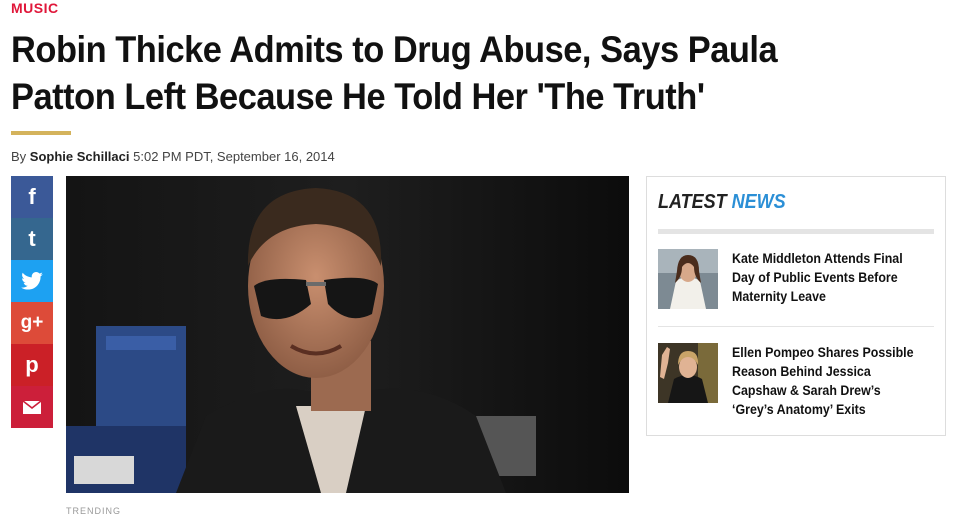  Describe the element at coordinates (796, 231) in the screenshot. I see `latest-news-rule` at that location.